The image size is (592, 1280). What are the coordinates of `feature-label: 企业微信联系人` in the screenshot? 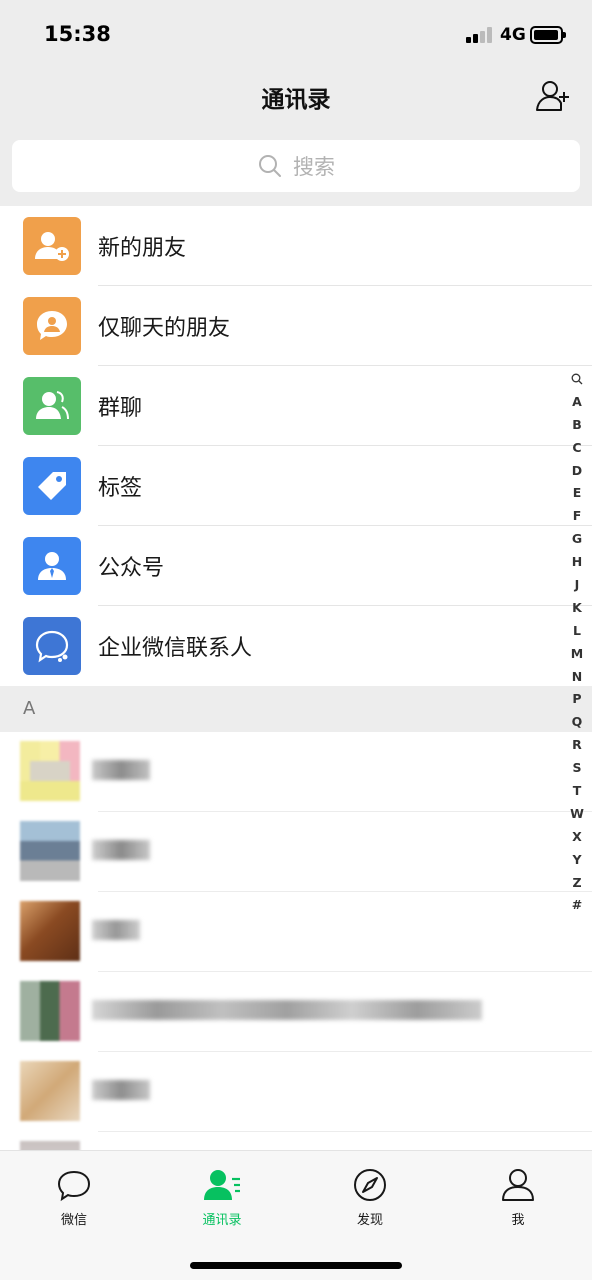 It's located at (175, 648).